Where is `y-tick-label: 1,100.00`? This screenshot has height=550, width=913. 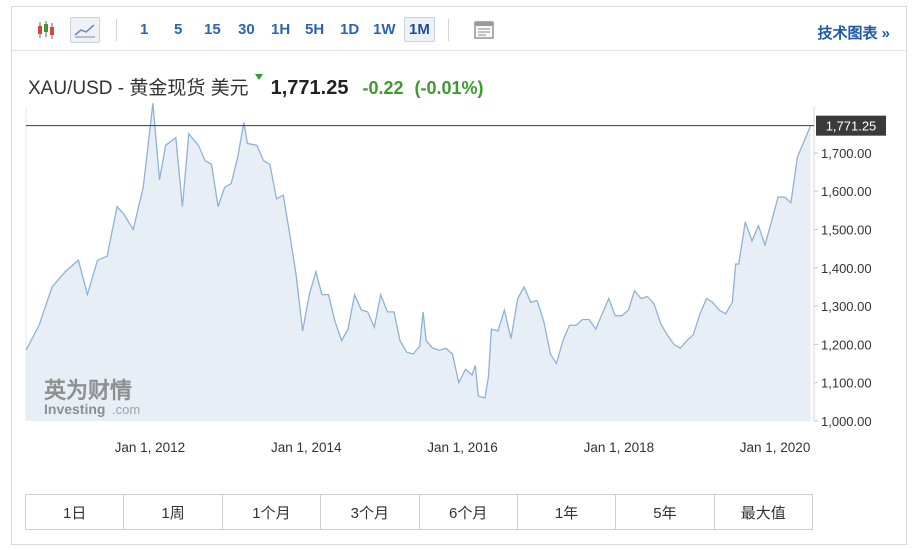 y-tick-label: 1,100.00 is located at coordinates (846, 383).